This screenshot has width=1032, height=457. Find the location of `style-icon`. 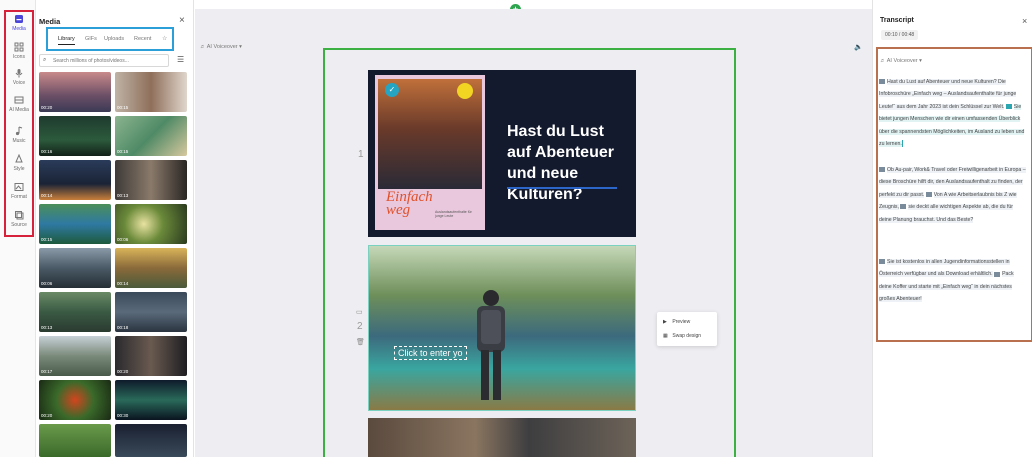

style-icon is located at coordinates (19, 158).